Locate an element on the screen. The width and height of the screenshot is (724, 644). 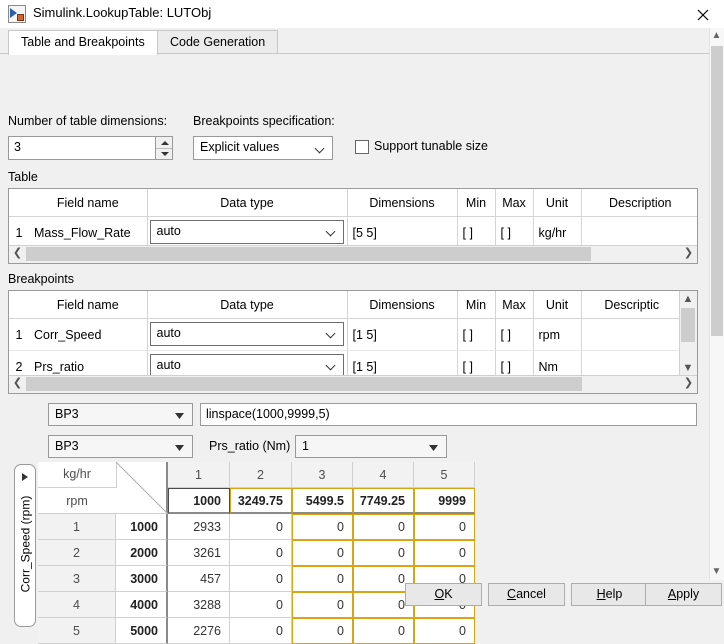
grid-row-breakpoint: 1000 is located at coordinates (142, 527).